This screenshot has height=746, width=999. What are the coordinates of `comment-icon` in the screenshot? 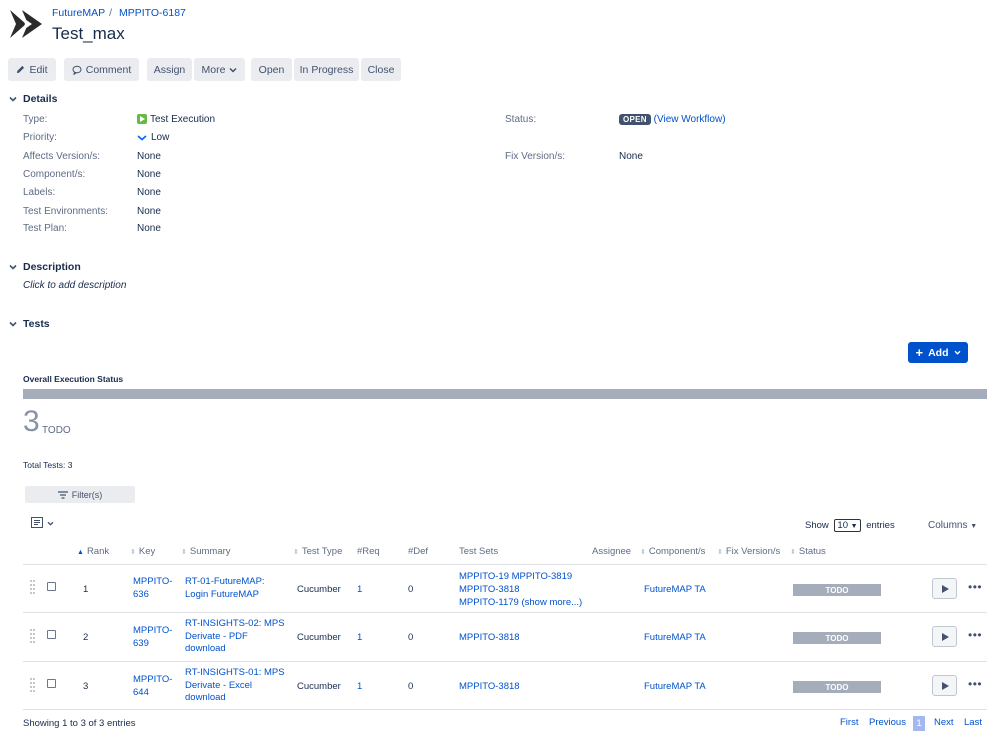 It's located at (77, 70).